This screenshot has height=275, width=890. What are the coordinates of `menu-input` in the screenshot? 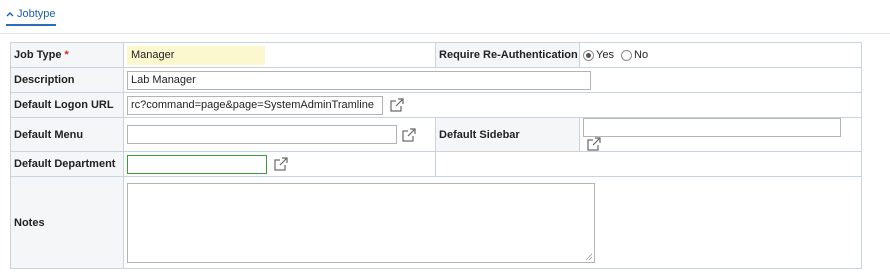 It's located at (262, 134).